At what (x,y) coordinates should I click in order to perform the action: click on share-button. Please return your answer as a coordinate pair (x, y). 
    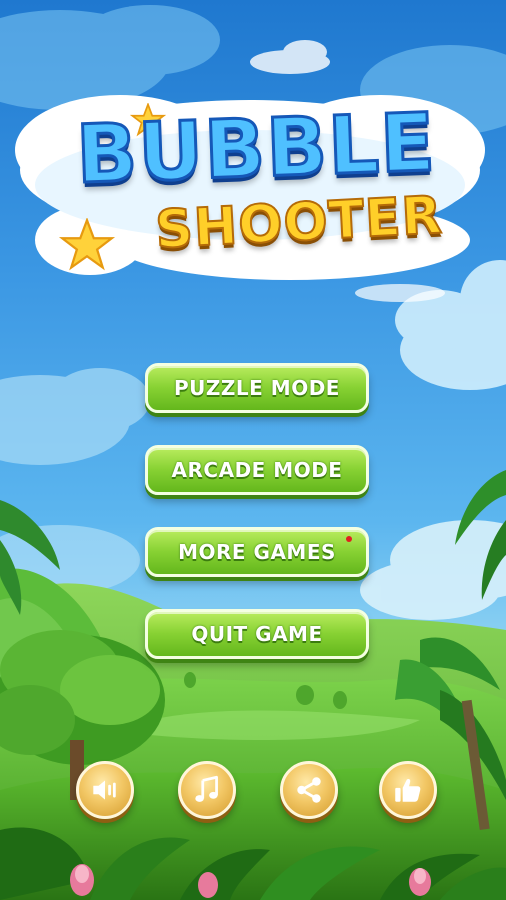
    Looking at the image, I should click on (309, 790).